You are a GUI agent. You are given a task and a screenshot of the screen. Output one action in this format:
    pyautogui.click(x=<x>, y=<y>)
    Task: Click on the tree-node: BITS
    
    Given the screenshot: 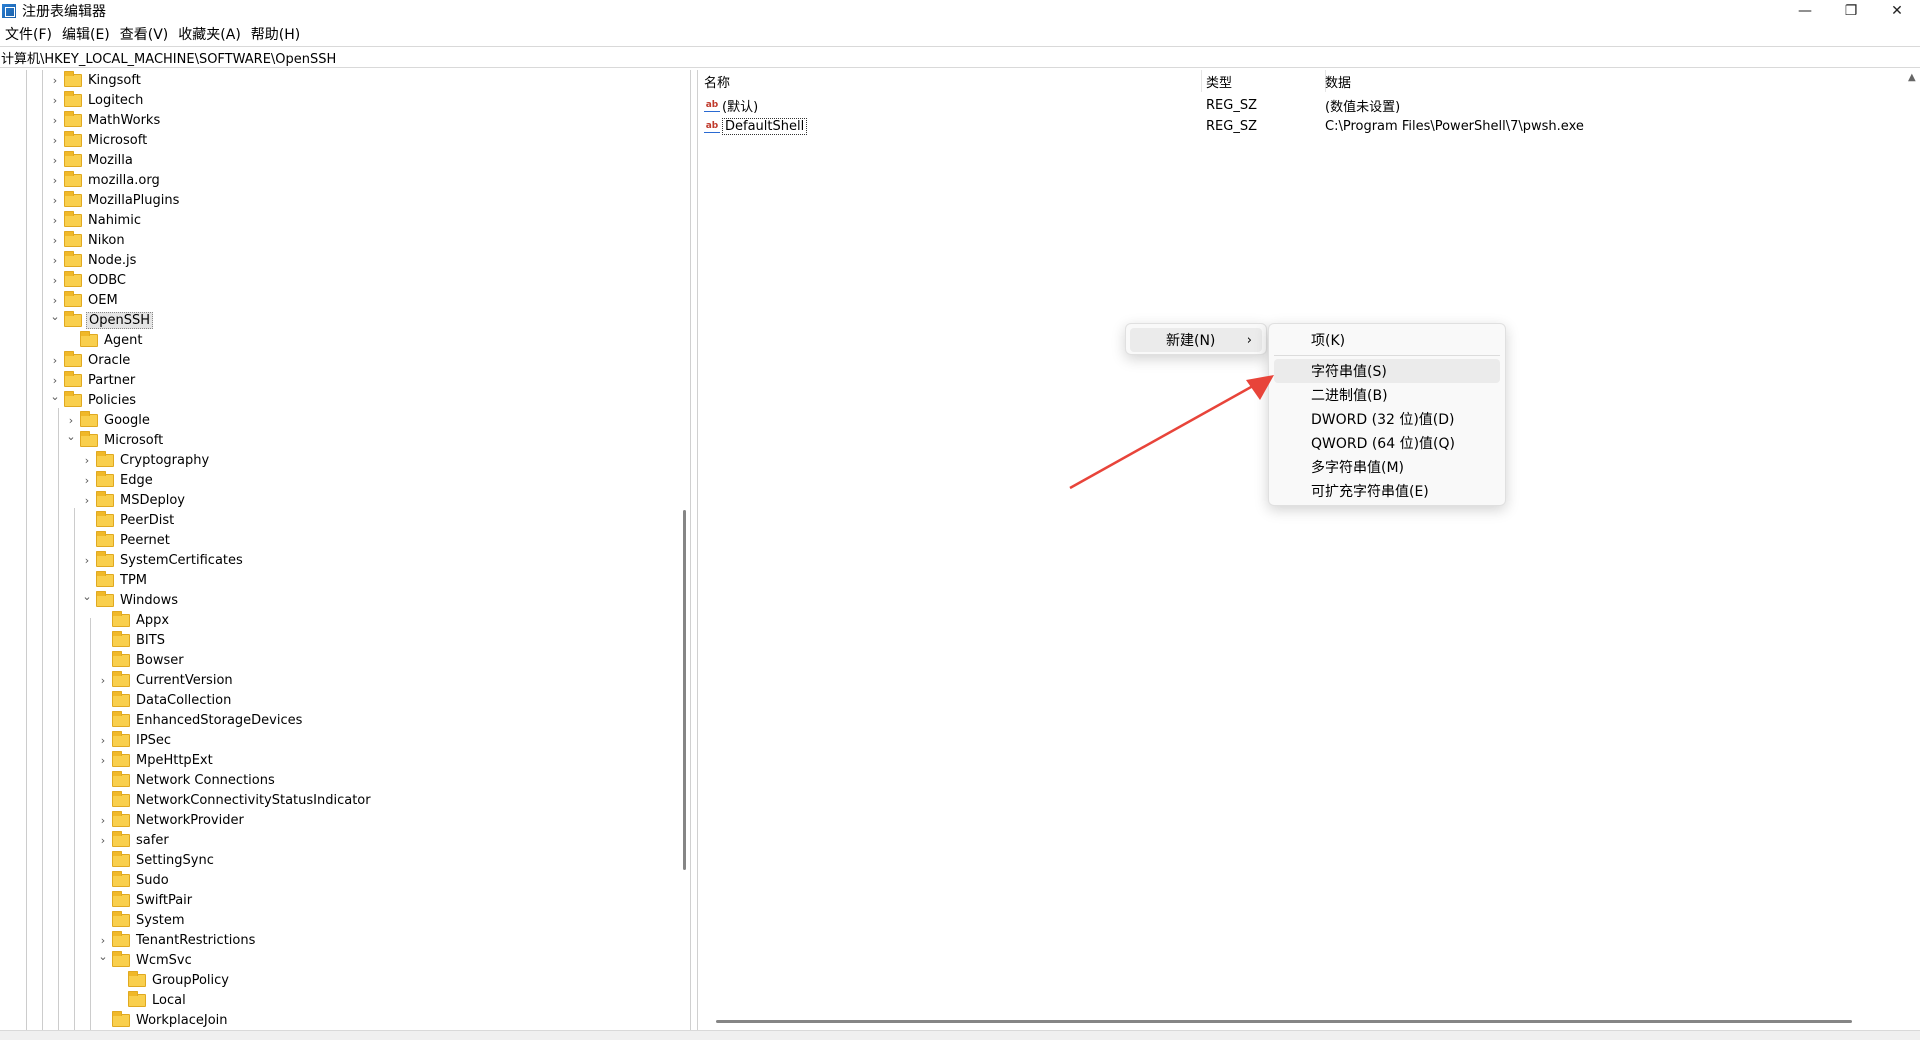 What is the action you would take?
    pyautogui.click(x=132, y=640)
    